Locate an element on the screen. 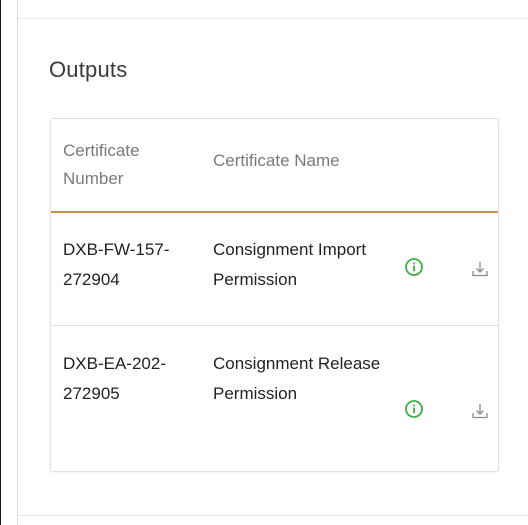 Image resolution: width=528 pixels, height=525 pixels. certificate-name-cell: Consignment Release Permission is located at coordinates (297, 378).